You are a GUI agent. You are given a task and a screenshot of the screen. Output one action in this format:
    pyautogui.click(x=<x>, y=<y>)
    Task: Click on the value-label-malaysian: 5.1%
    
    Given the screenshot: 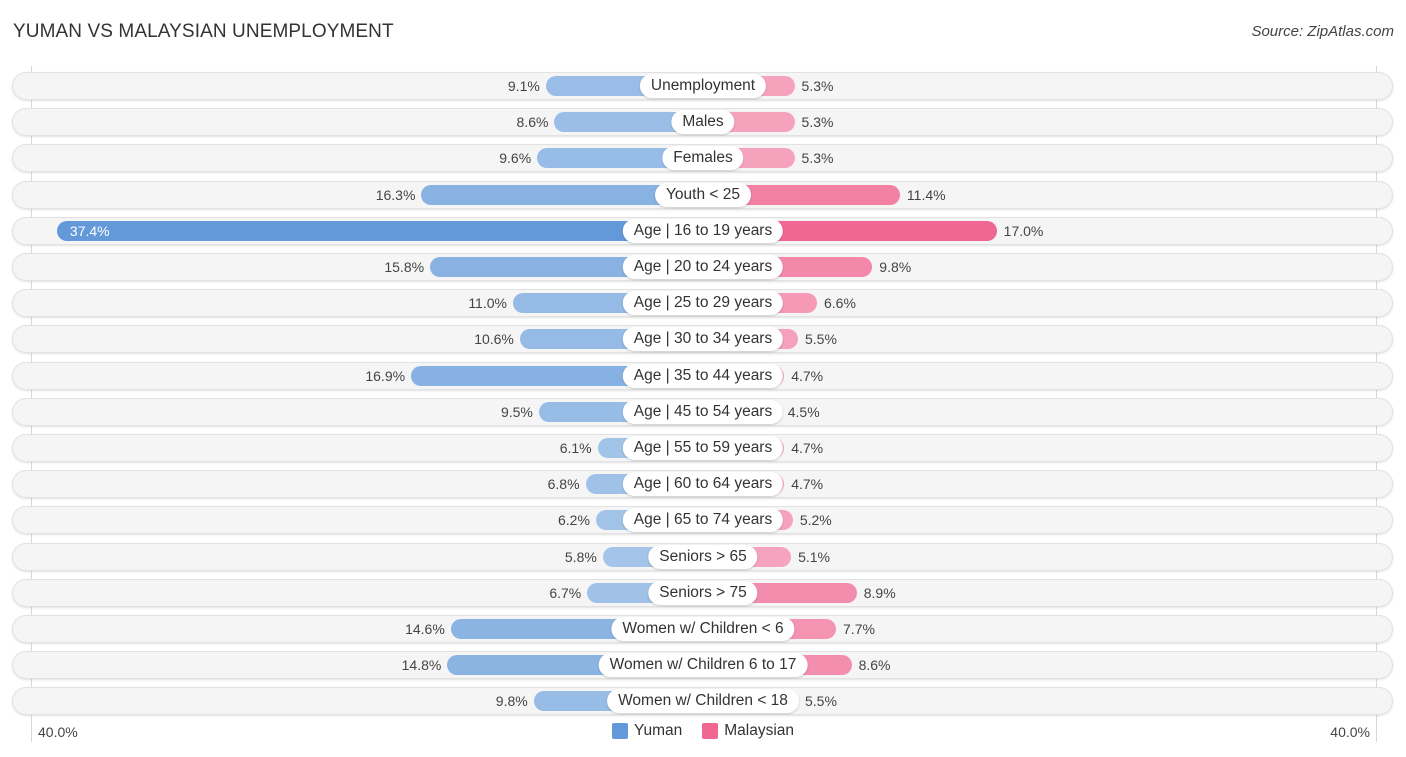 What is the action you would take?
    pyautogui.click(x=814, y=556)
    